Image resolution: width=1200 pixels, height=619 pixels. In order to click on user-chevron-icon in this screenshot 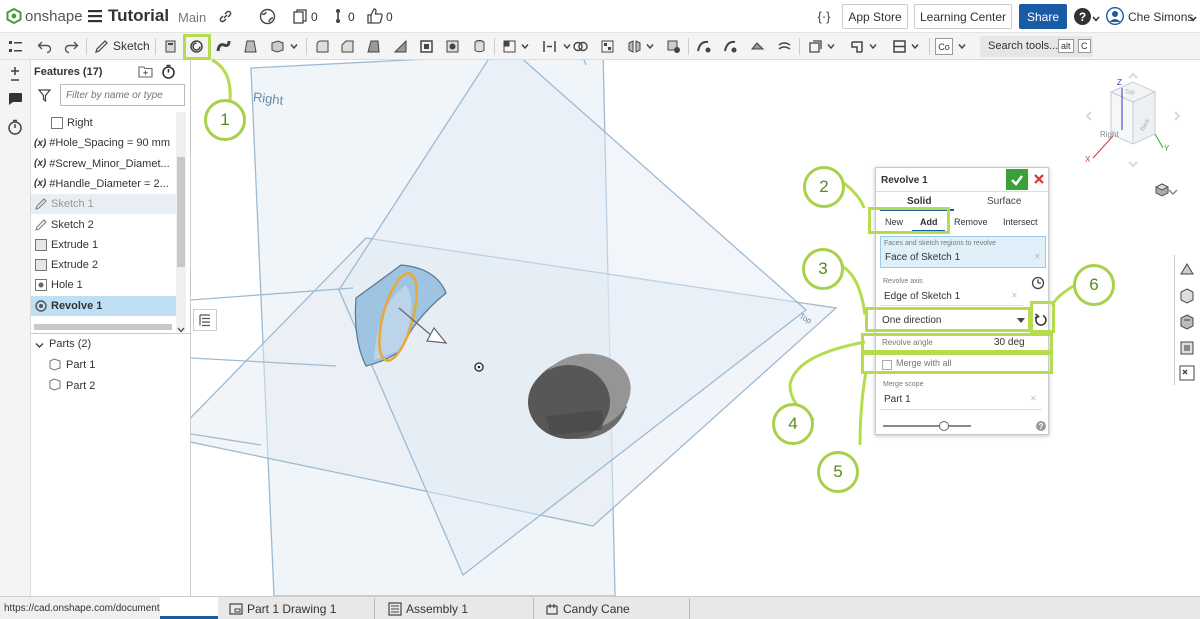, I will do `click(1193, 17)`.